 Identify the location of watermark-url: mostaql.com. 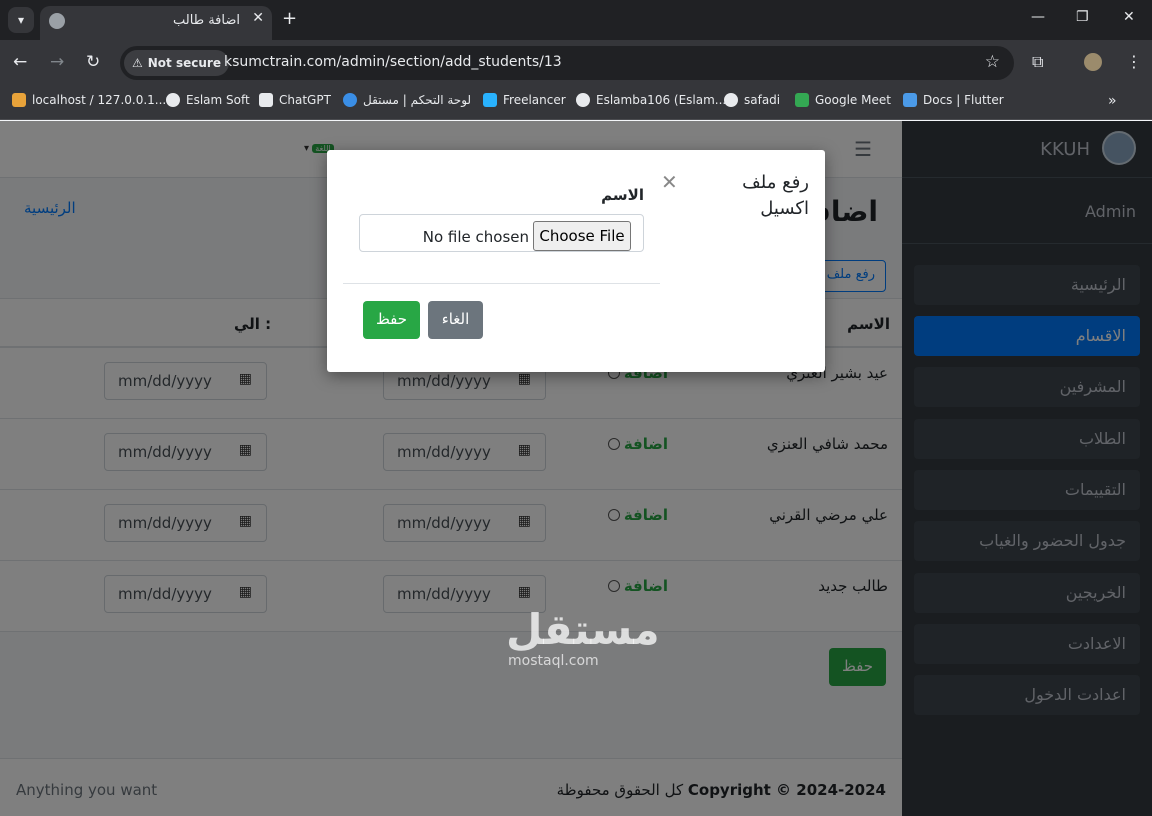
(553, 661).